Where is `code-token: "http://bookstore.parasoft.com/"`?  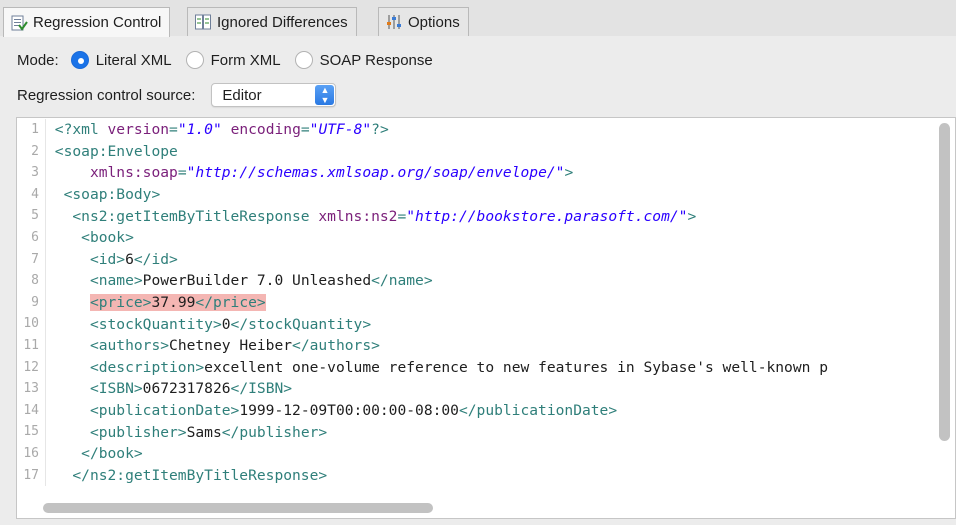
code-token: "http://bookstore.parasoft.com/" is located at coordinates (547, 216).